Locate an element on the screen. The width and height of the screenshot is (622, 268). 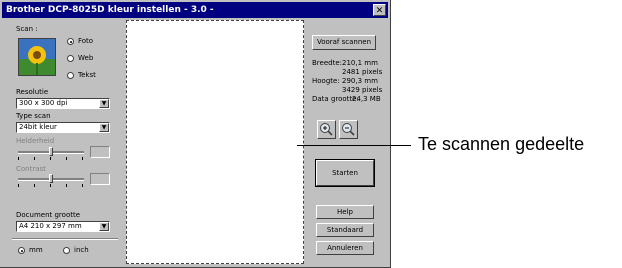
zoom-in-icon is located at coordinates (326, 129).